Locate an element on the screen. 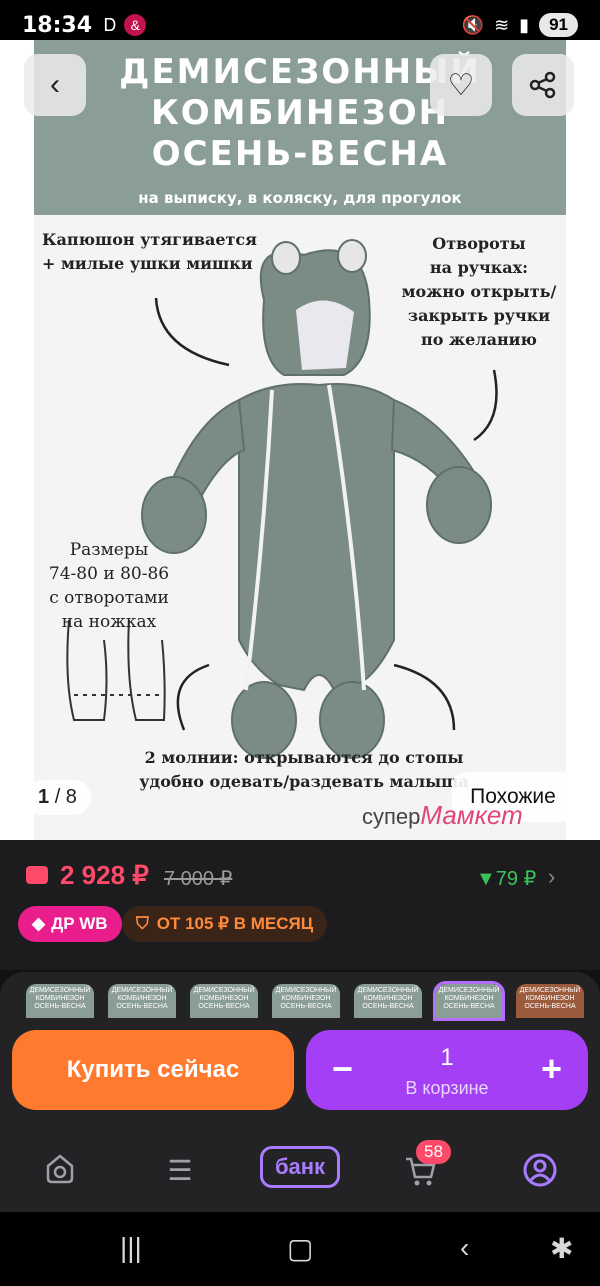  buy-now-button: Купить сейчас is located at coordinates (153, 1070).